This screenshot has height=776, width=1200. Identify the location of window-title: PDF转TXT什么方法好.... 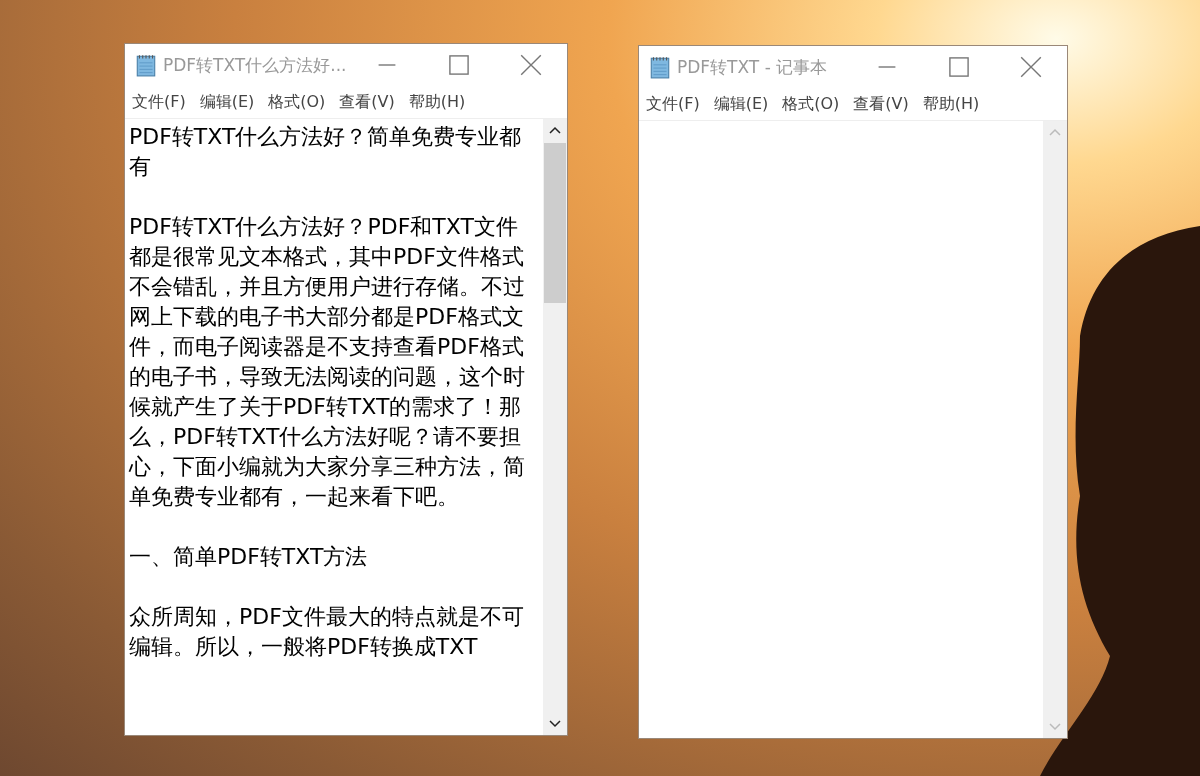
(255, 65).